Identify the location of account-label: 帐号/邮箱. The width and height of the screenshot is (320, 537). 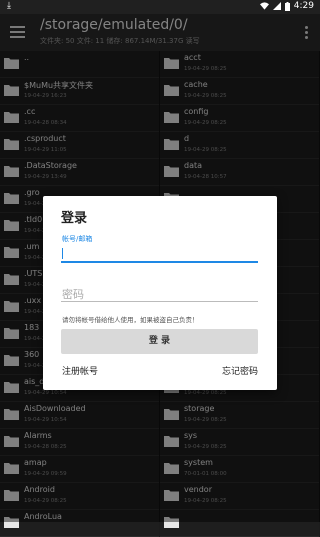
(77, 239).